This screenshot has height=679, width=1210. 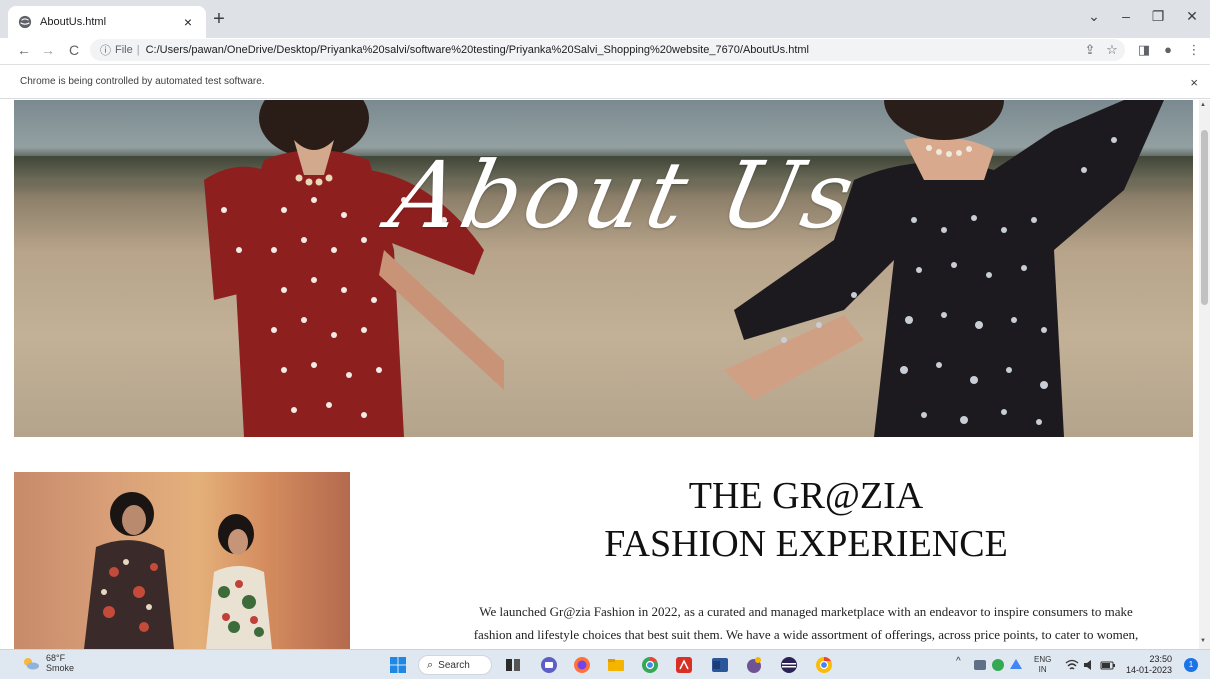 What do you see at coordinates (430, 664) in the screenshot?
I see `search-icon: ⌕` at bounding box center [430, 664].